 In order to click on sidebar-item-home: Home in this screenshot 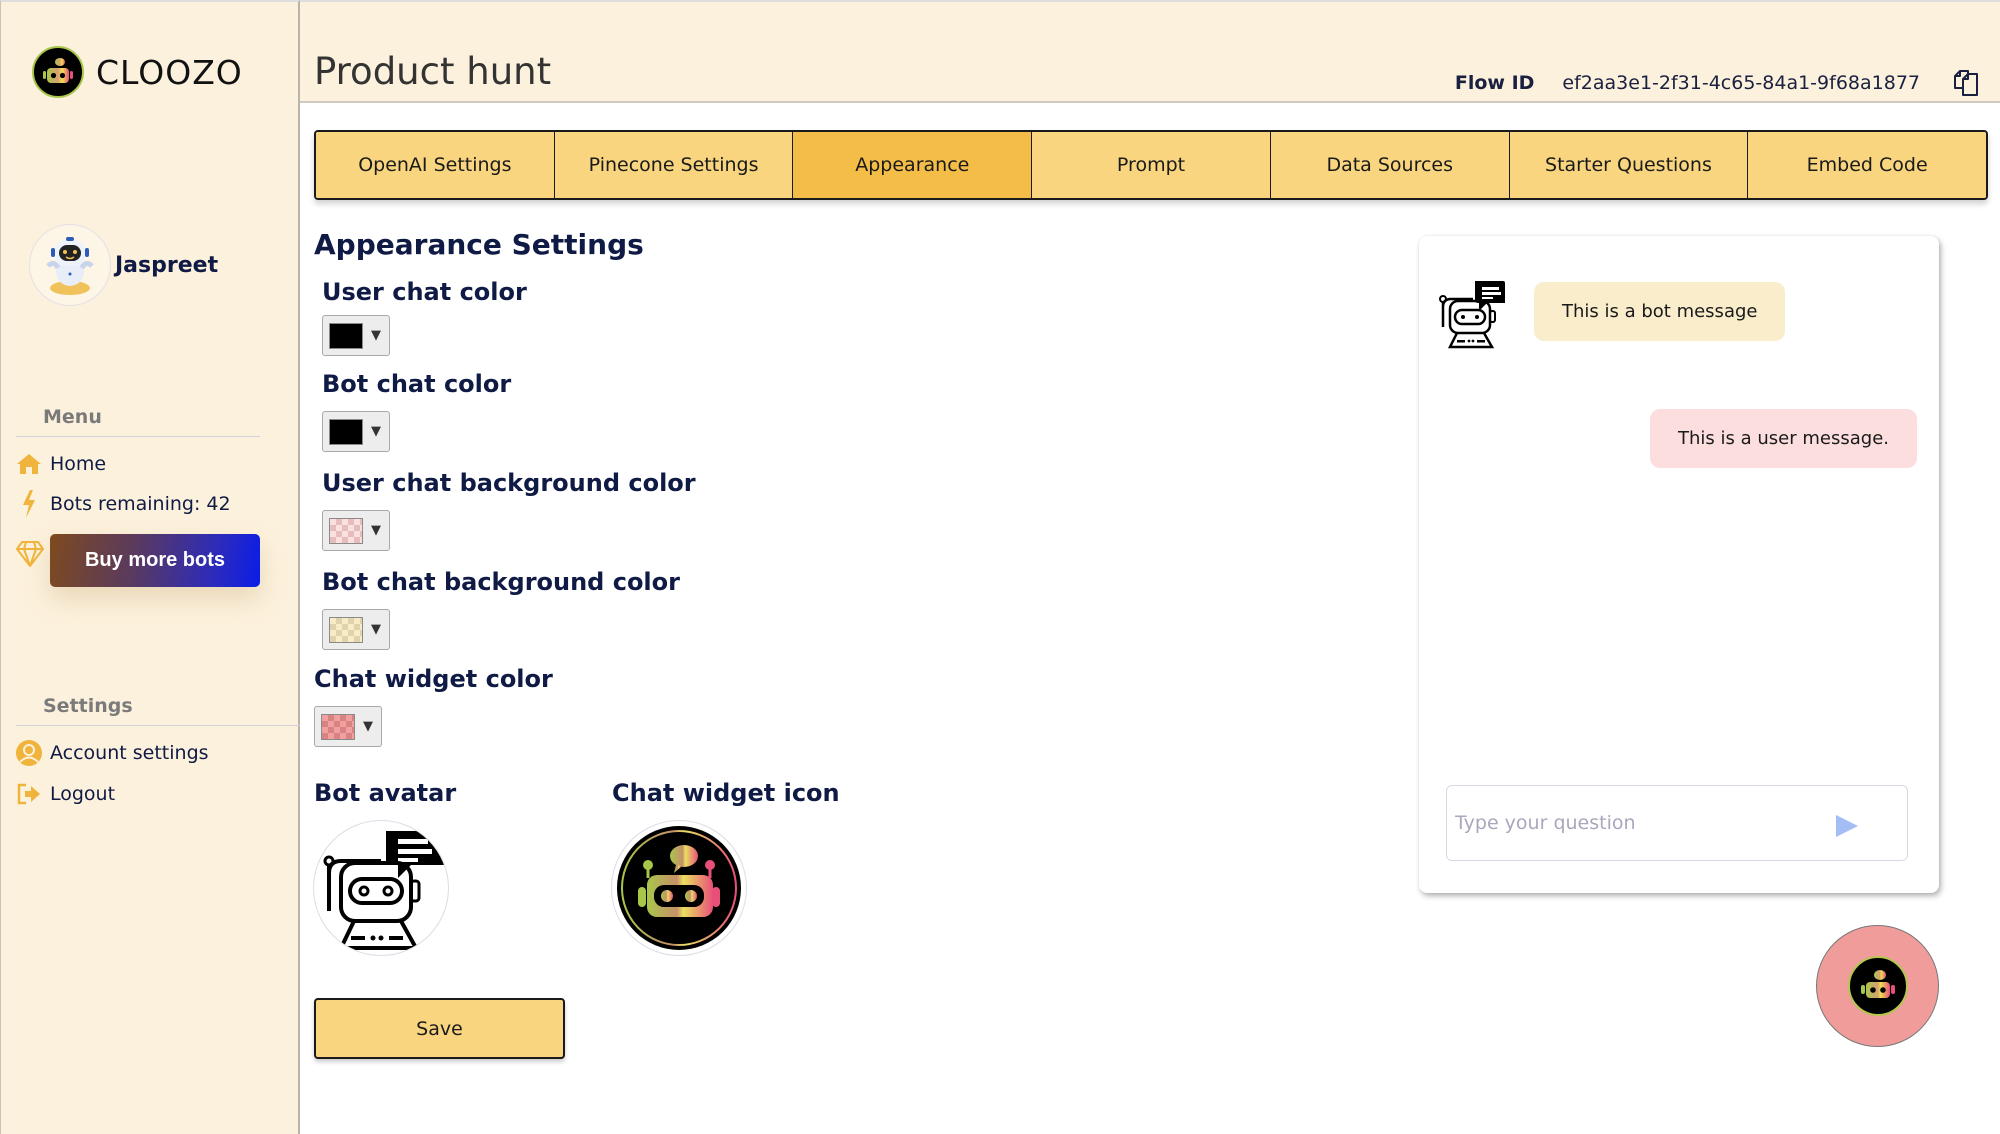, I will do `click(60, 464)`.